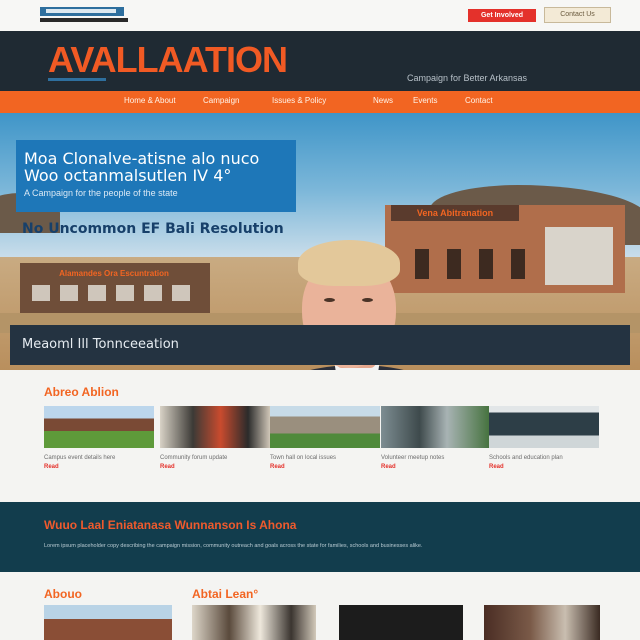  Describe the element at coordinates (114, 273) in the screenshot. I see `left-building-sign: Alamandes Ora Escuntration` at that location.